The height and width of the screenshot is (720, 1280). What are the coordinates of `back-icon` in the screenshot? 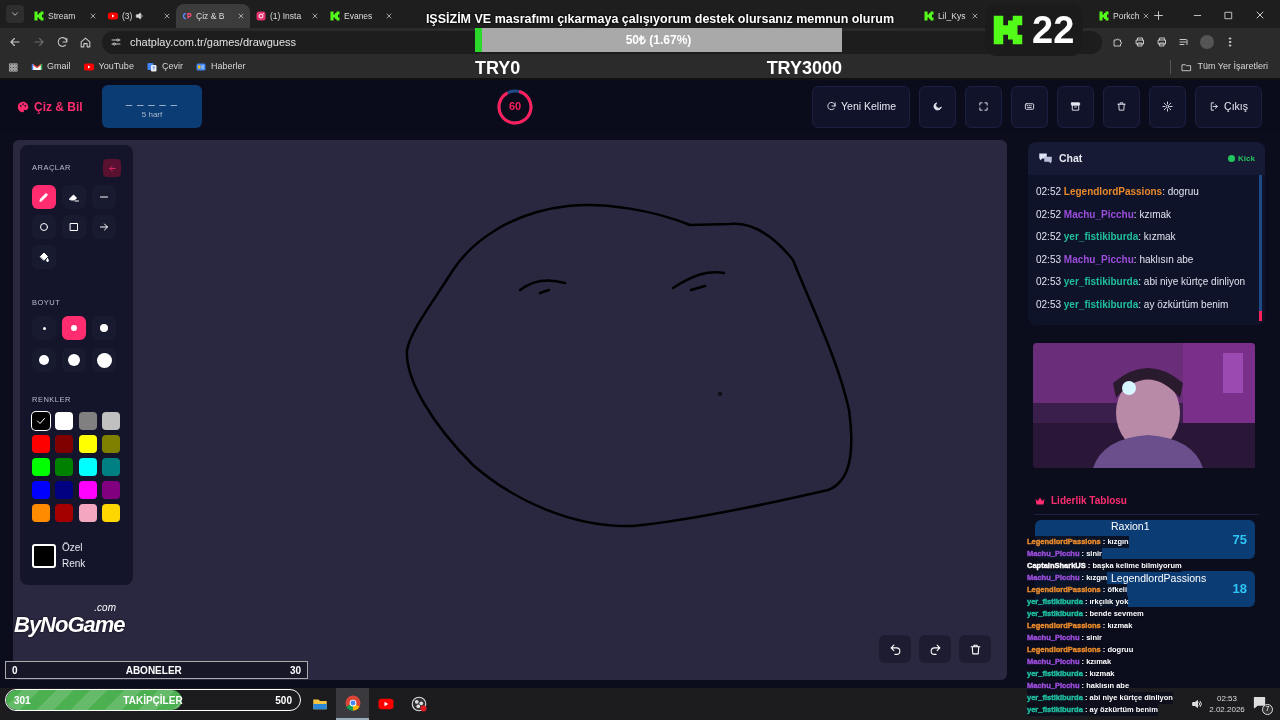 It's located at (15, 42).